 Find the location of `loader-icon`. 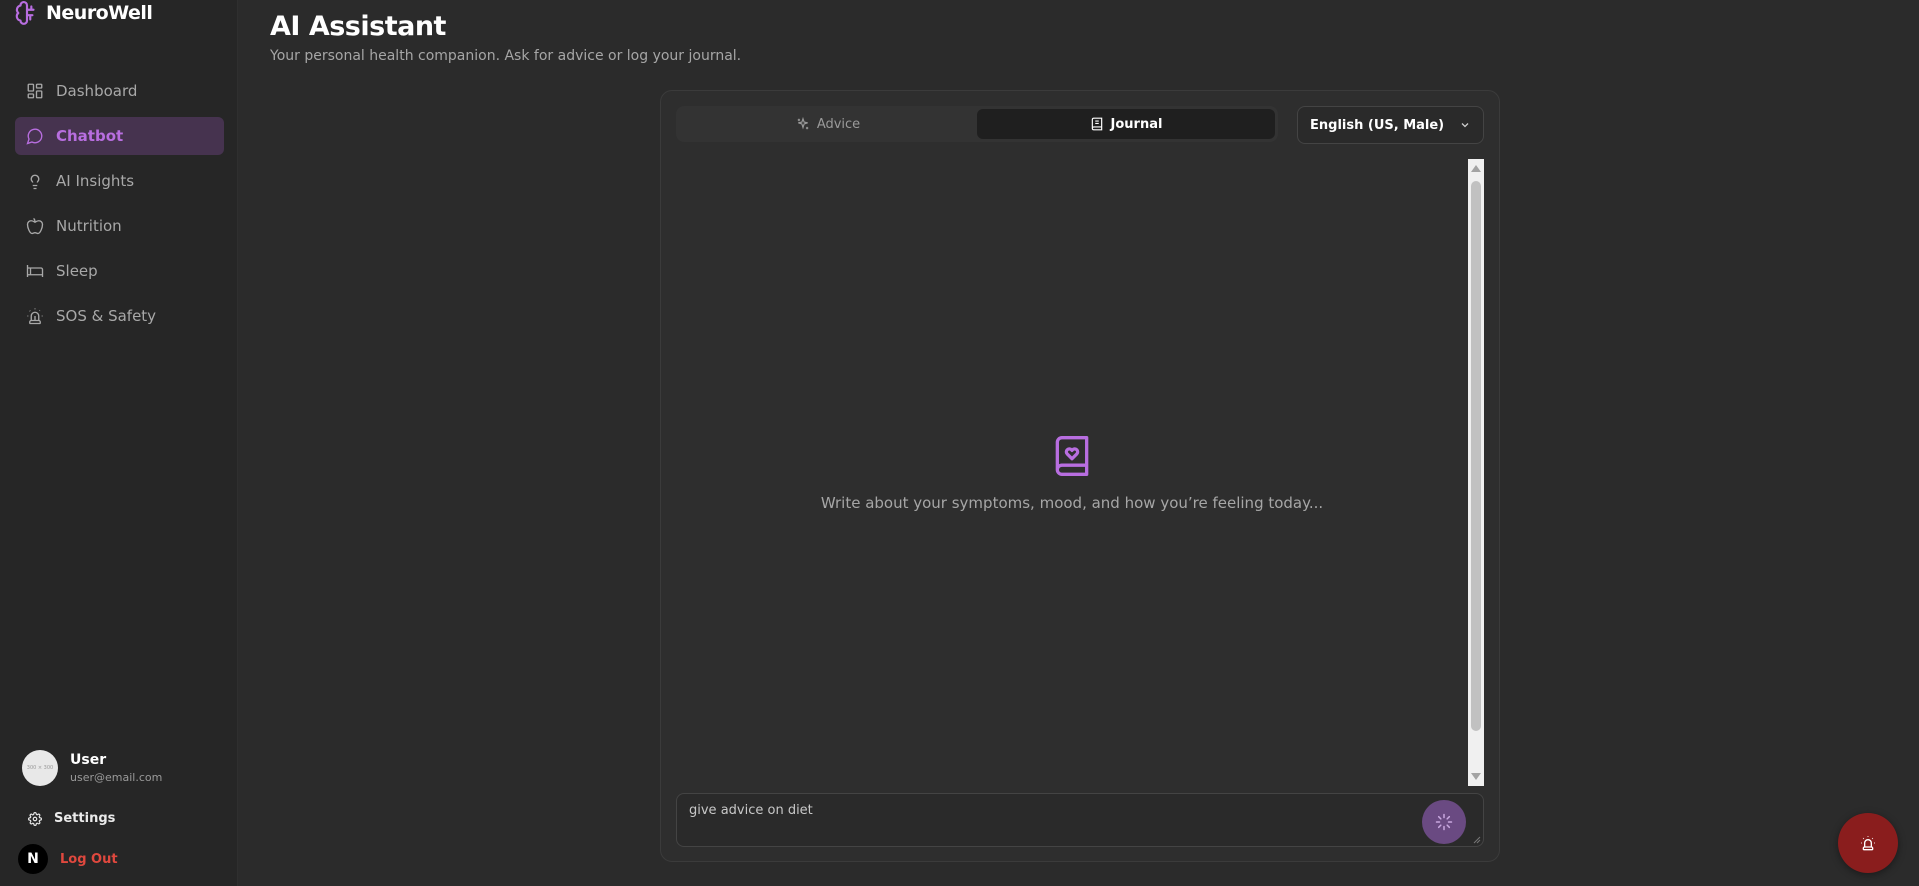

loader-icon is located at coordinates (1444, 822).